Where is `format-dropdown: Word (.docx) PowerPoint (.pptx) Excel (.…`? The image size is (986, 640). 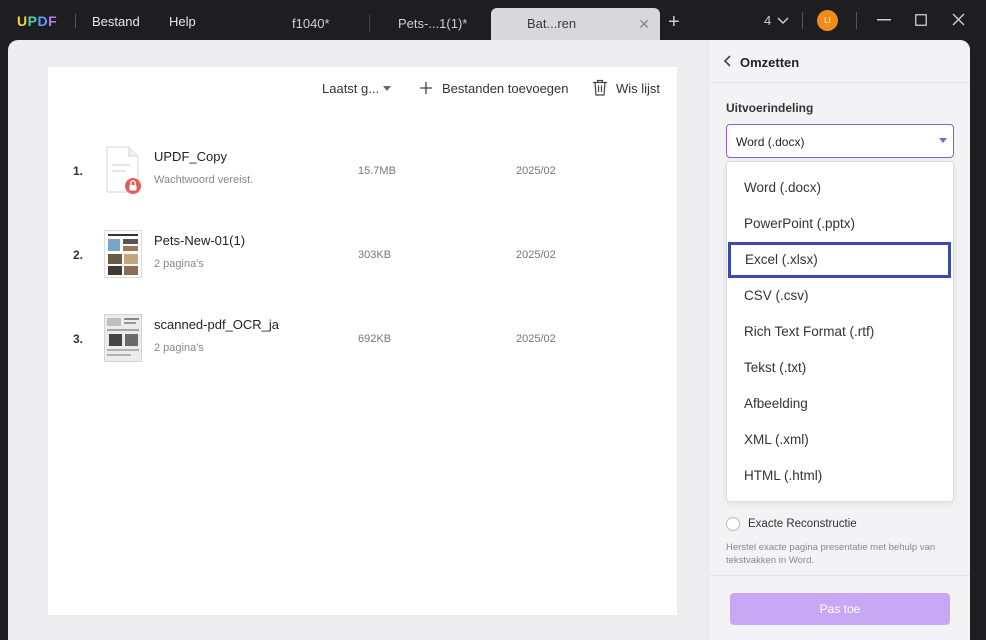
format-dropdown: Word (.docx) PowerPoint (.pptx) Excel (.… is located at coordinates (840, 331).